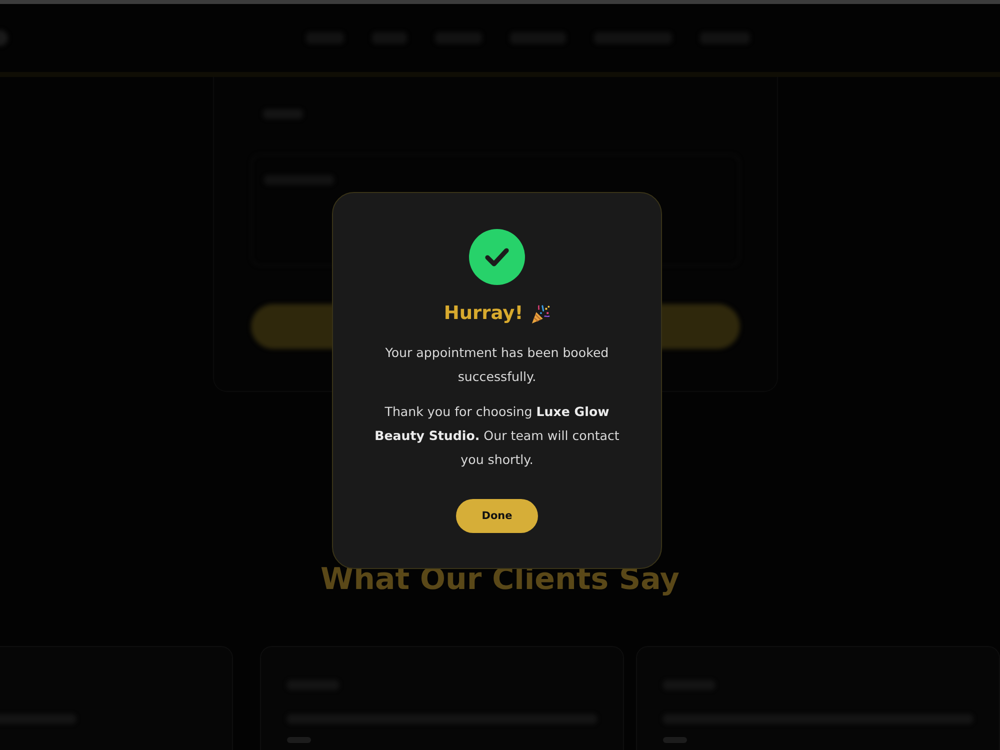 The image size is (1000, 750). What do you see at coordinates (500, 580) in the screenshot?
I see `section-heading: What Our Clients Say` at bounding box center [500, 580].